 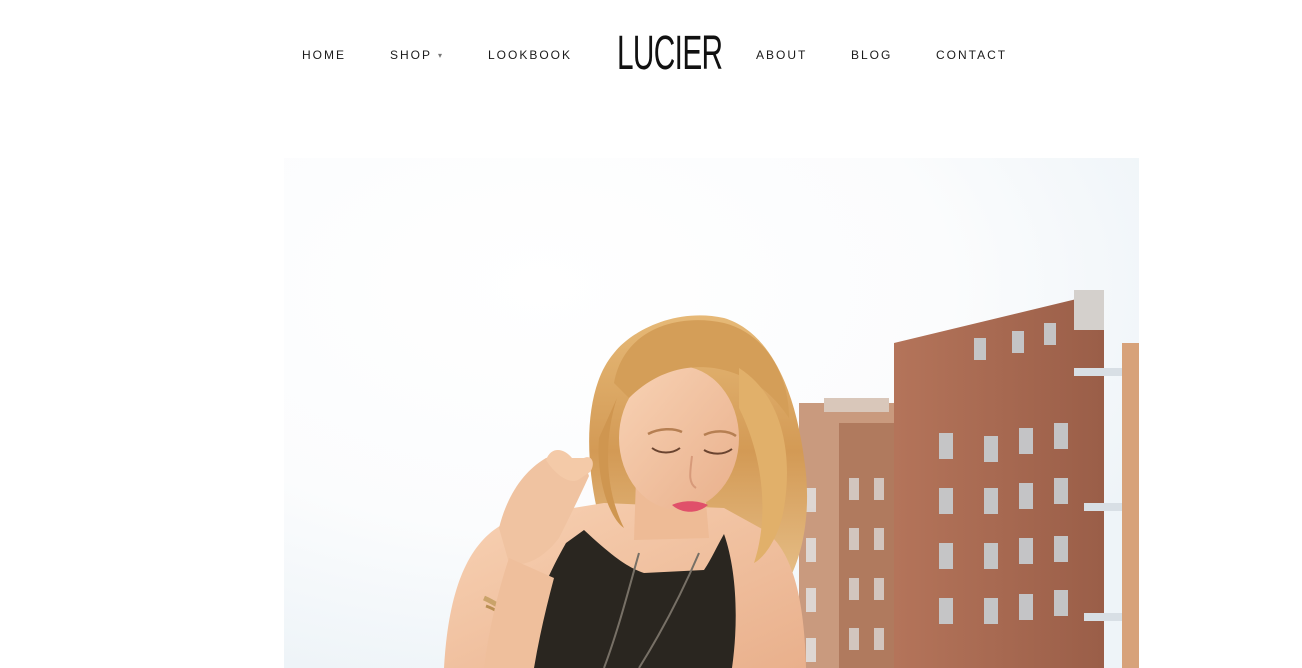 What do you see at coordinates (670, 54) in the screenshot?
I see `site-logo: LUCIER` at bounding box center [670, 54].